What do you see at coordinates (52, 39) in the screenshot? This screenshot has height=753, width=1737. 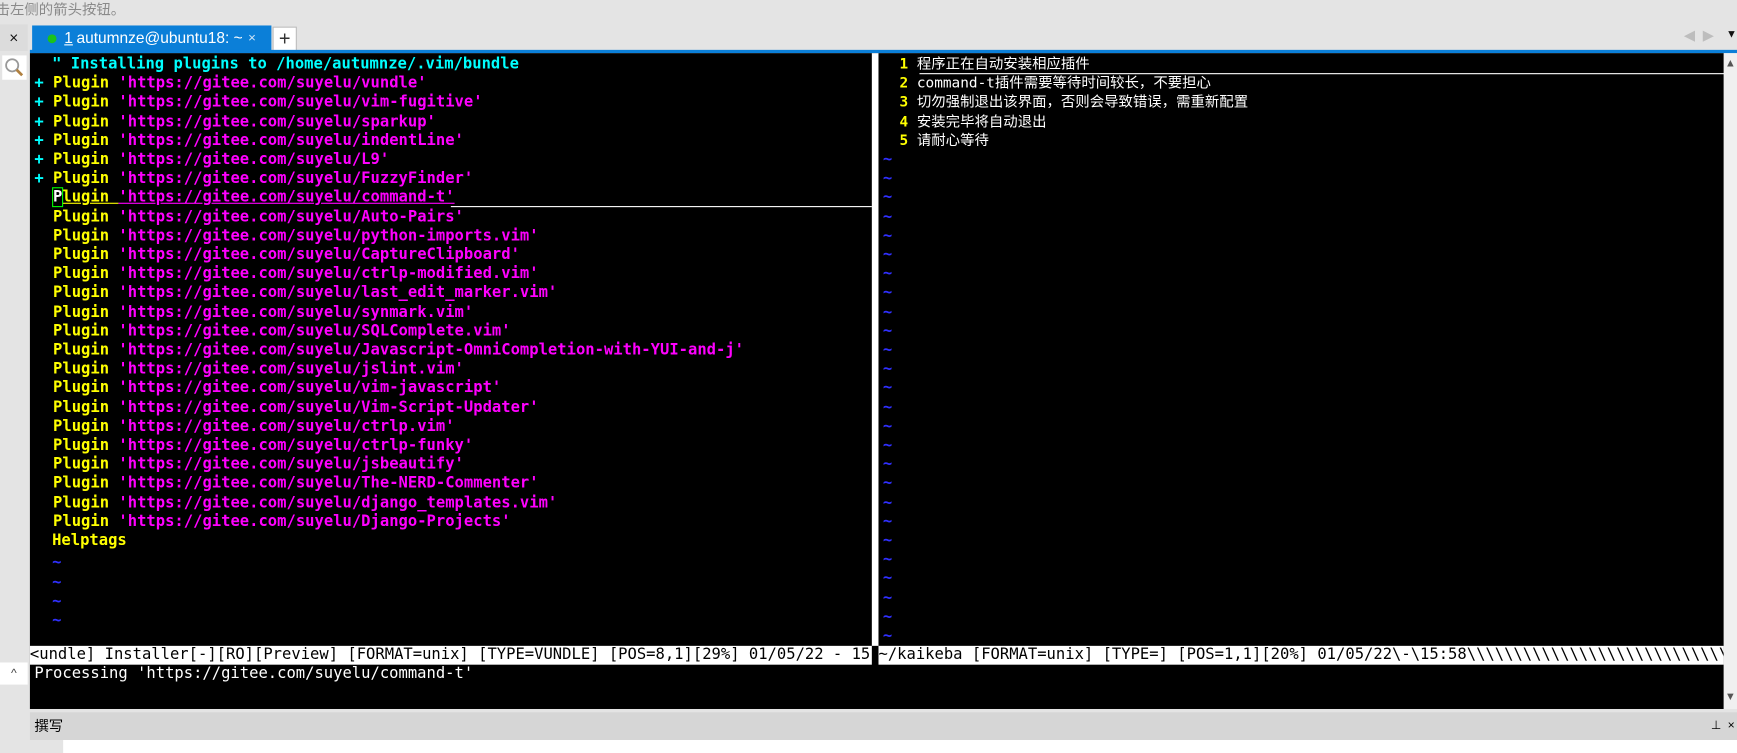 I see `connected-status-icon` at bounding box center [52, 39].